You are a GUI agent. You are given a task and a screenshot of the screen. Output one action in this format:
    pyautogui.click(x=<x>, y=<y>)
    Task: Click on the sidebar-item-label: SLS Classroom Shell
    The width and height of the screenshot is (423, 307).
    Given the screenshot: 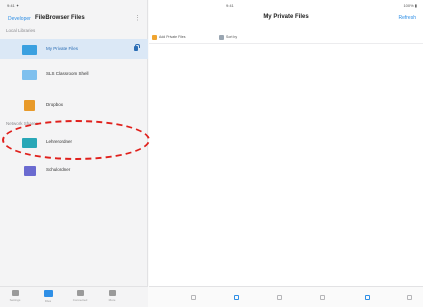 What is the action you would take?
    pyautogui.click(x=67, y=73)
    